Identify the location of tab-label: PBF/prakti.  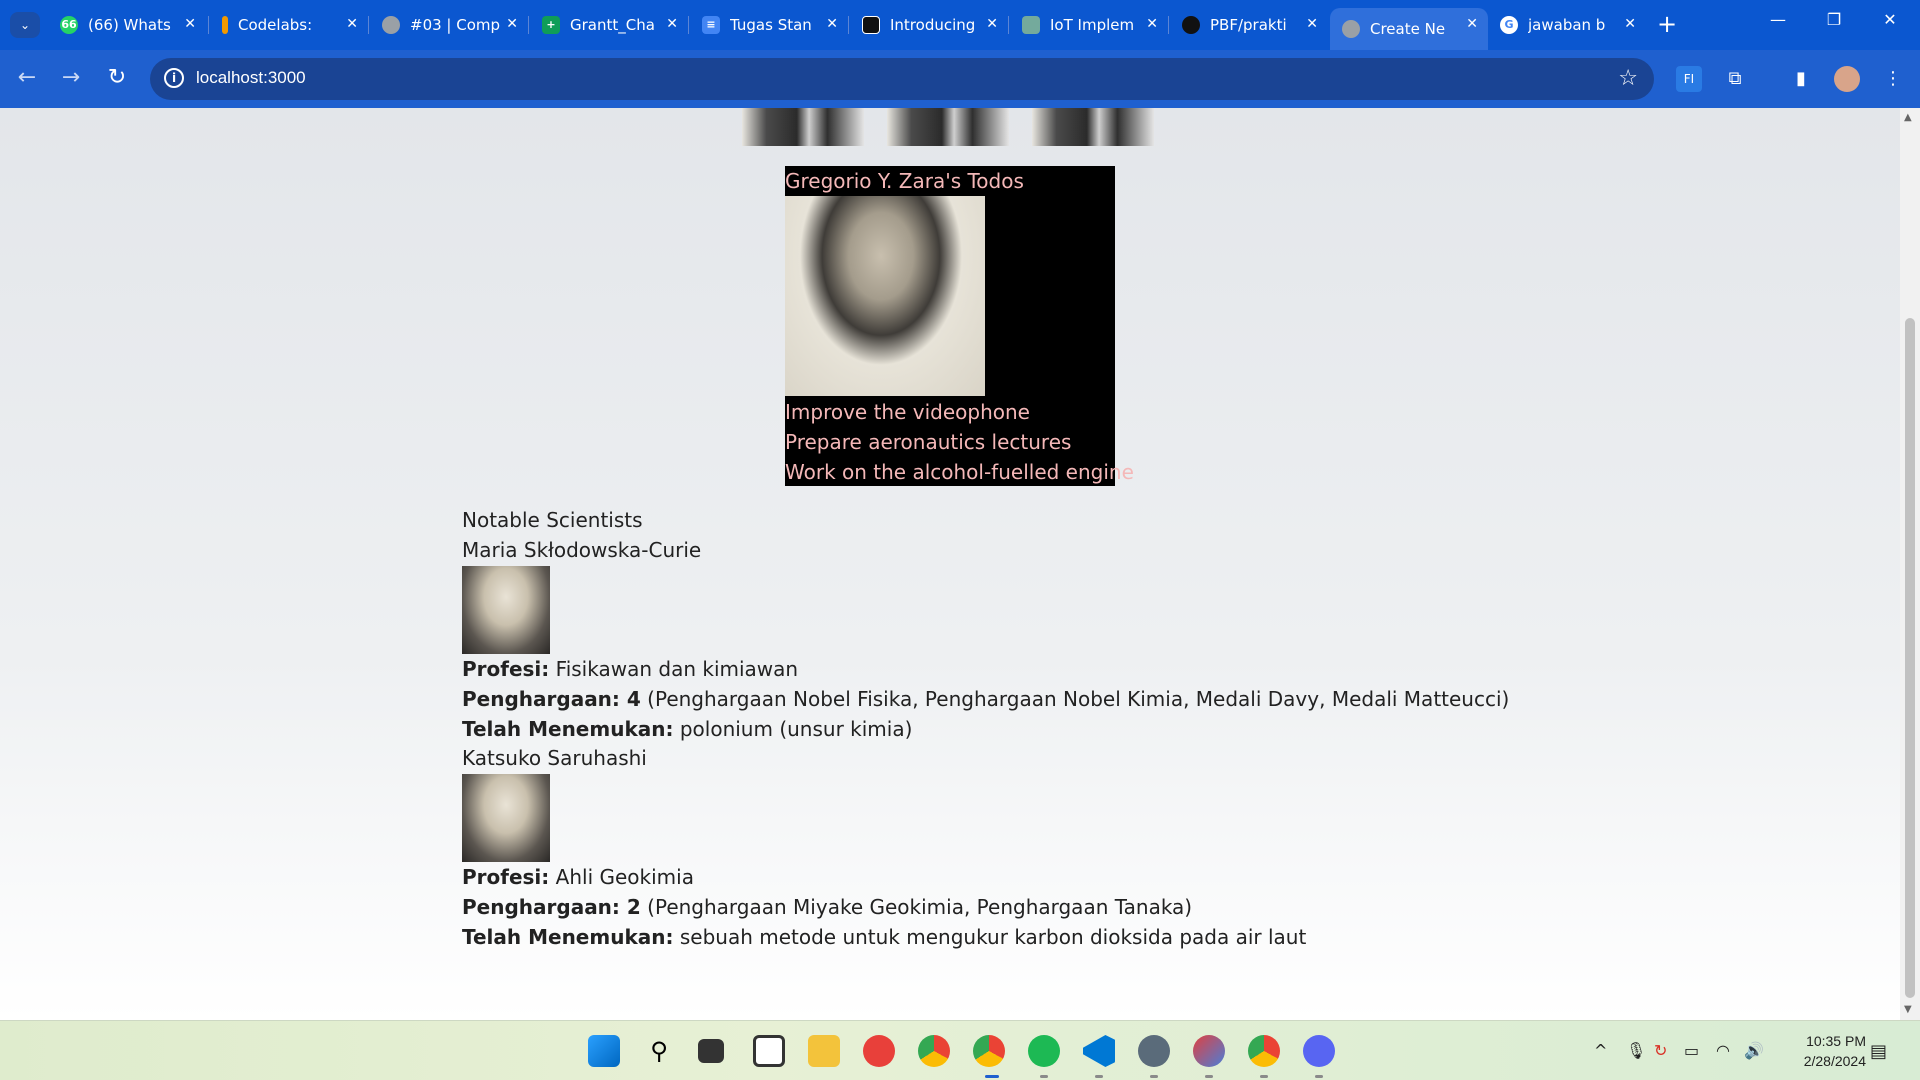
(1248, 25).